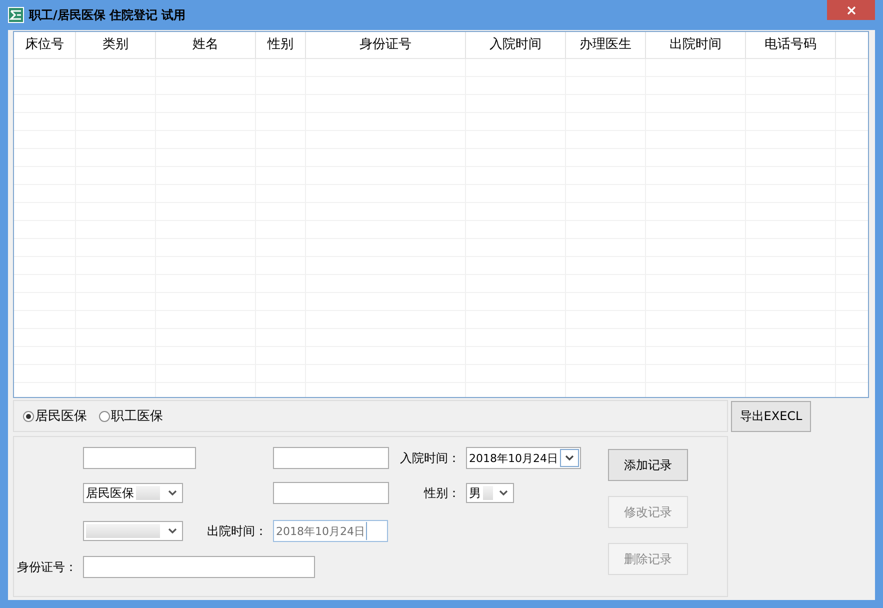 The image size is (883, 608). I want to click on field-label: 性别：, so click(442, 493).